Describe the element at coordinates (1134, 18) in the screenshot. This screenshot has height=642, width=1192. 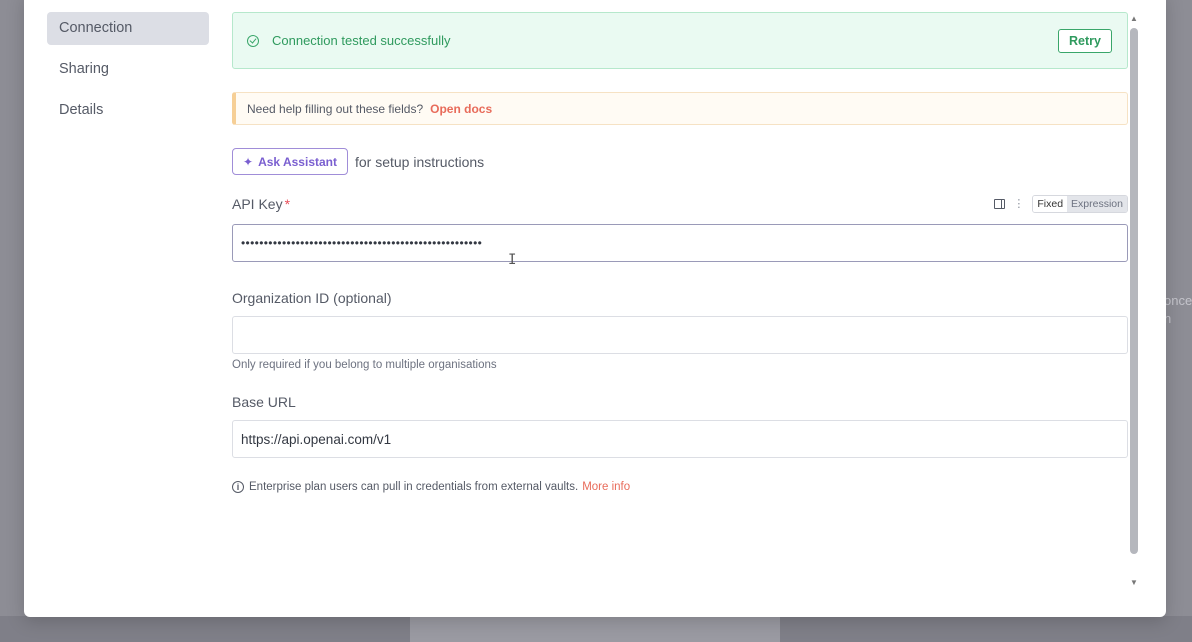
I see `scroll-up-arrow-icon: ▲` at that location.